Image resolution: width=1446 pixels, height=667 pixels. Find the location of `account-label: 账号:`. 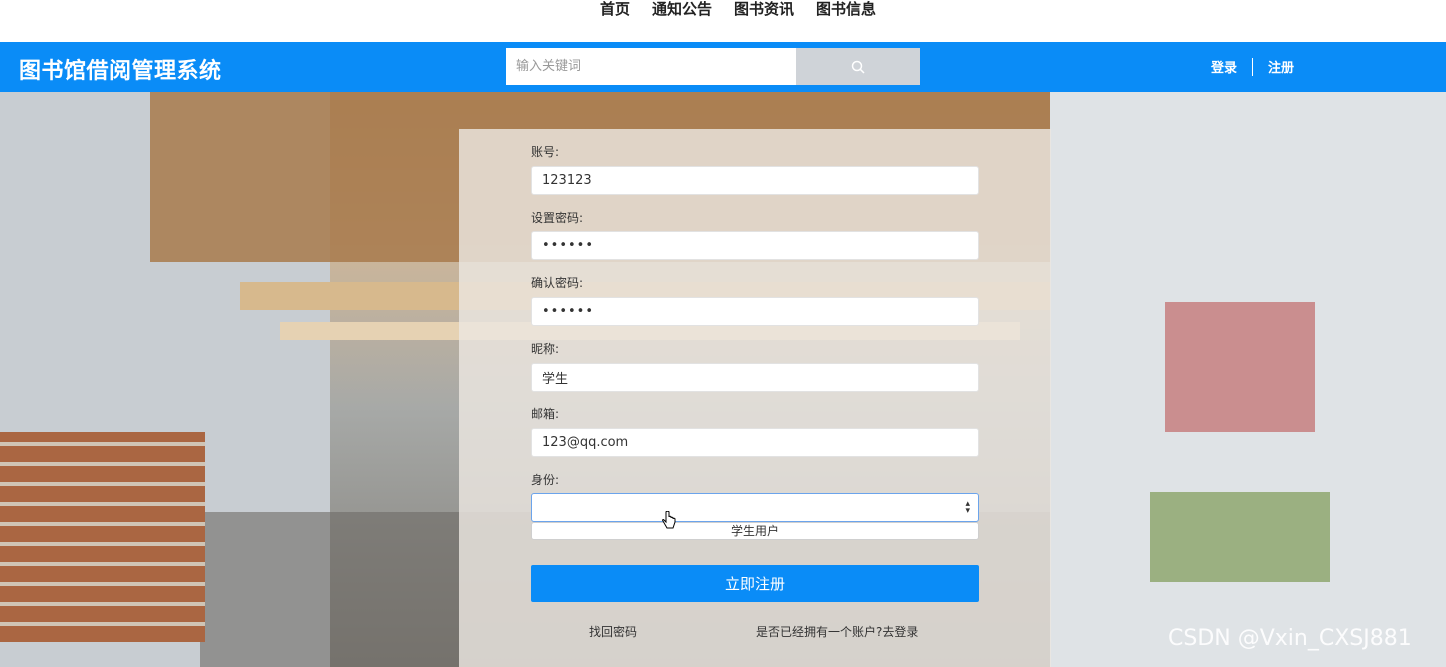

account-label: 账号: is located at coordinates (545, 152).